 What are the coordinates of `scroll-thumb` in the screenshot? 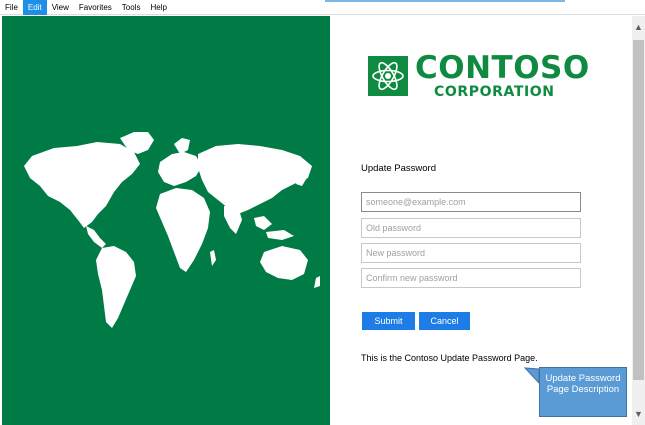 It's located at (638, 210).